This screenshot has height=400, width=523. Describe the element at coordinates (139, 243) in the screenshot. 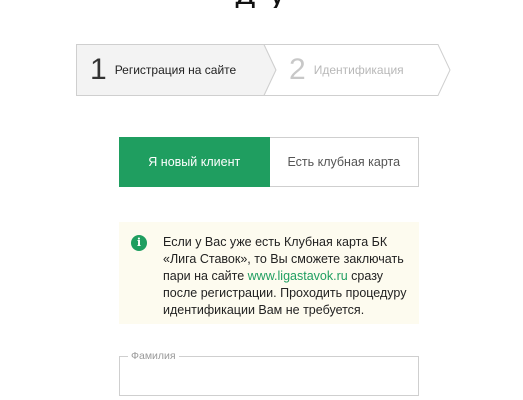

I see `info-icon: i` at that location.